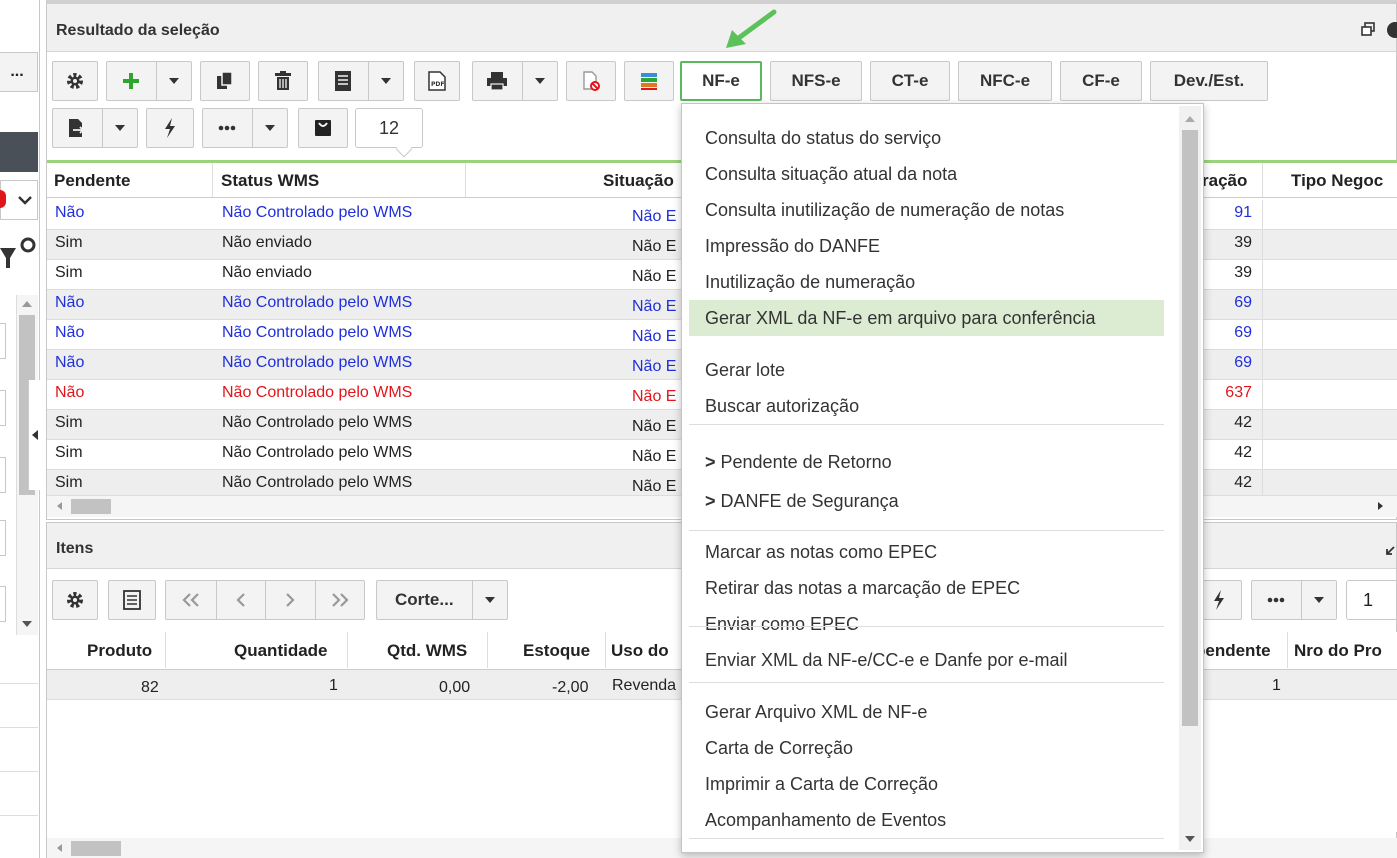  What do you see at coordinates (227, 128) in the screenshot?
I see `more-button` at bounding box center [227, 128].